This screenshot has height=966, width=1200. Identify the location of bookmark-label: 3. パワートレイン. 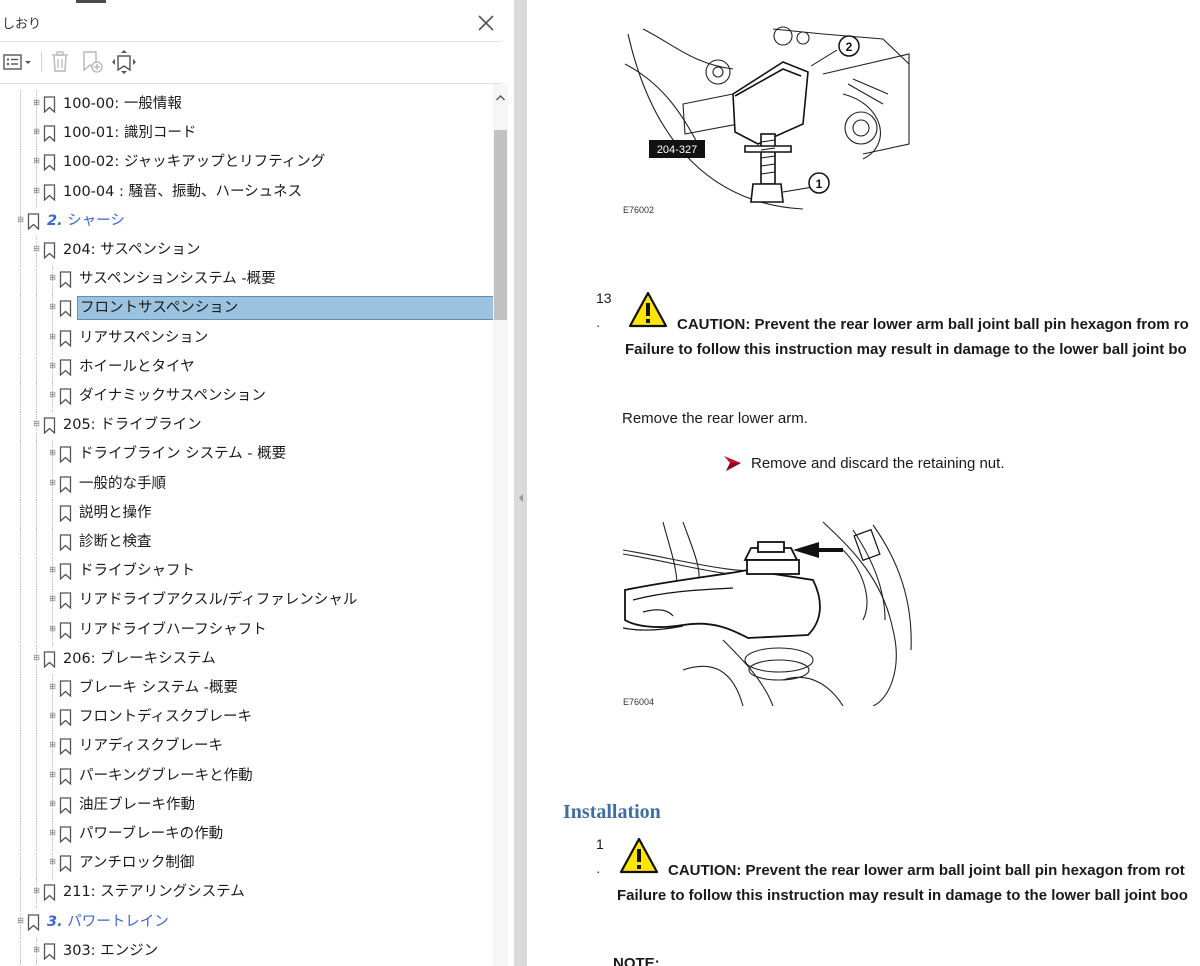
(108, 922).